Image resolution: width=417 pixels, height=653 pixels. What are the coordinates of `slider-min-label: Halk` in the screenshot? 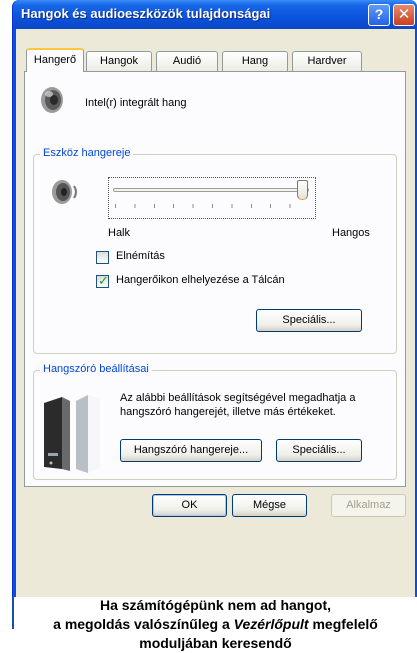 It's located at (119, 233).